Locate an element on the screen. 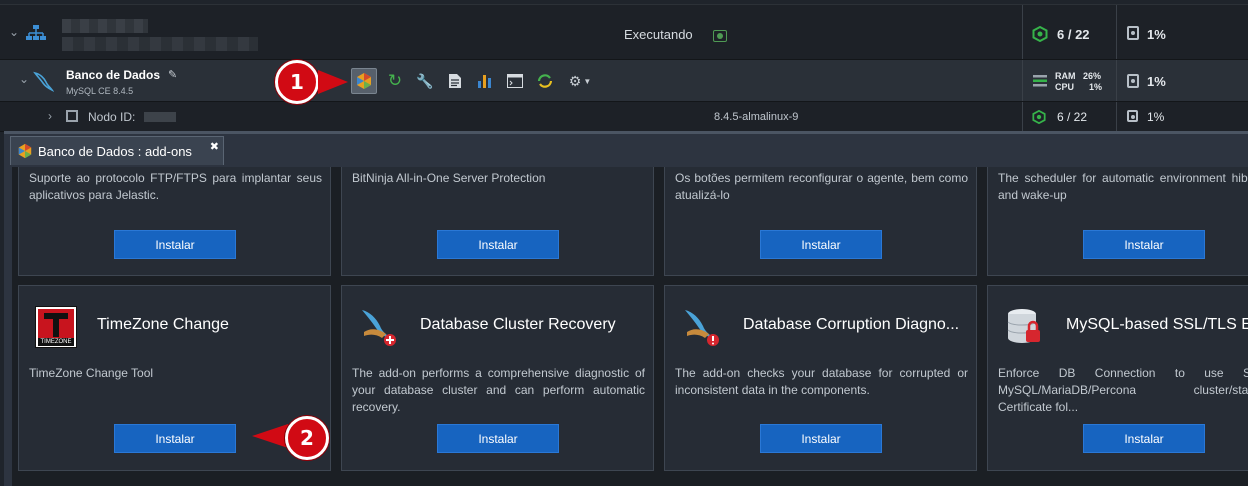 The width and height of the screenshot is (1248, 486). mysql-recovery-icon is located at coordinates (379, 328).